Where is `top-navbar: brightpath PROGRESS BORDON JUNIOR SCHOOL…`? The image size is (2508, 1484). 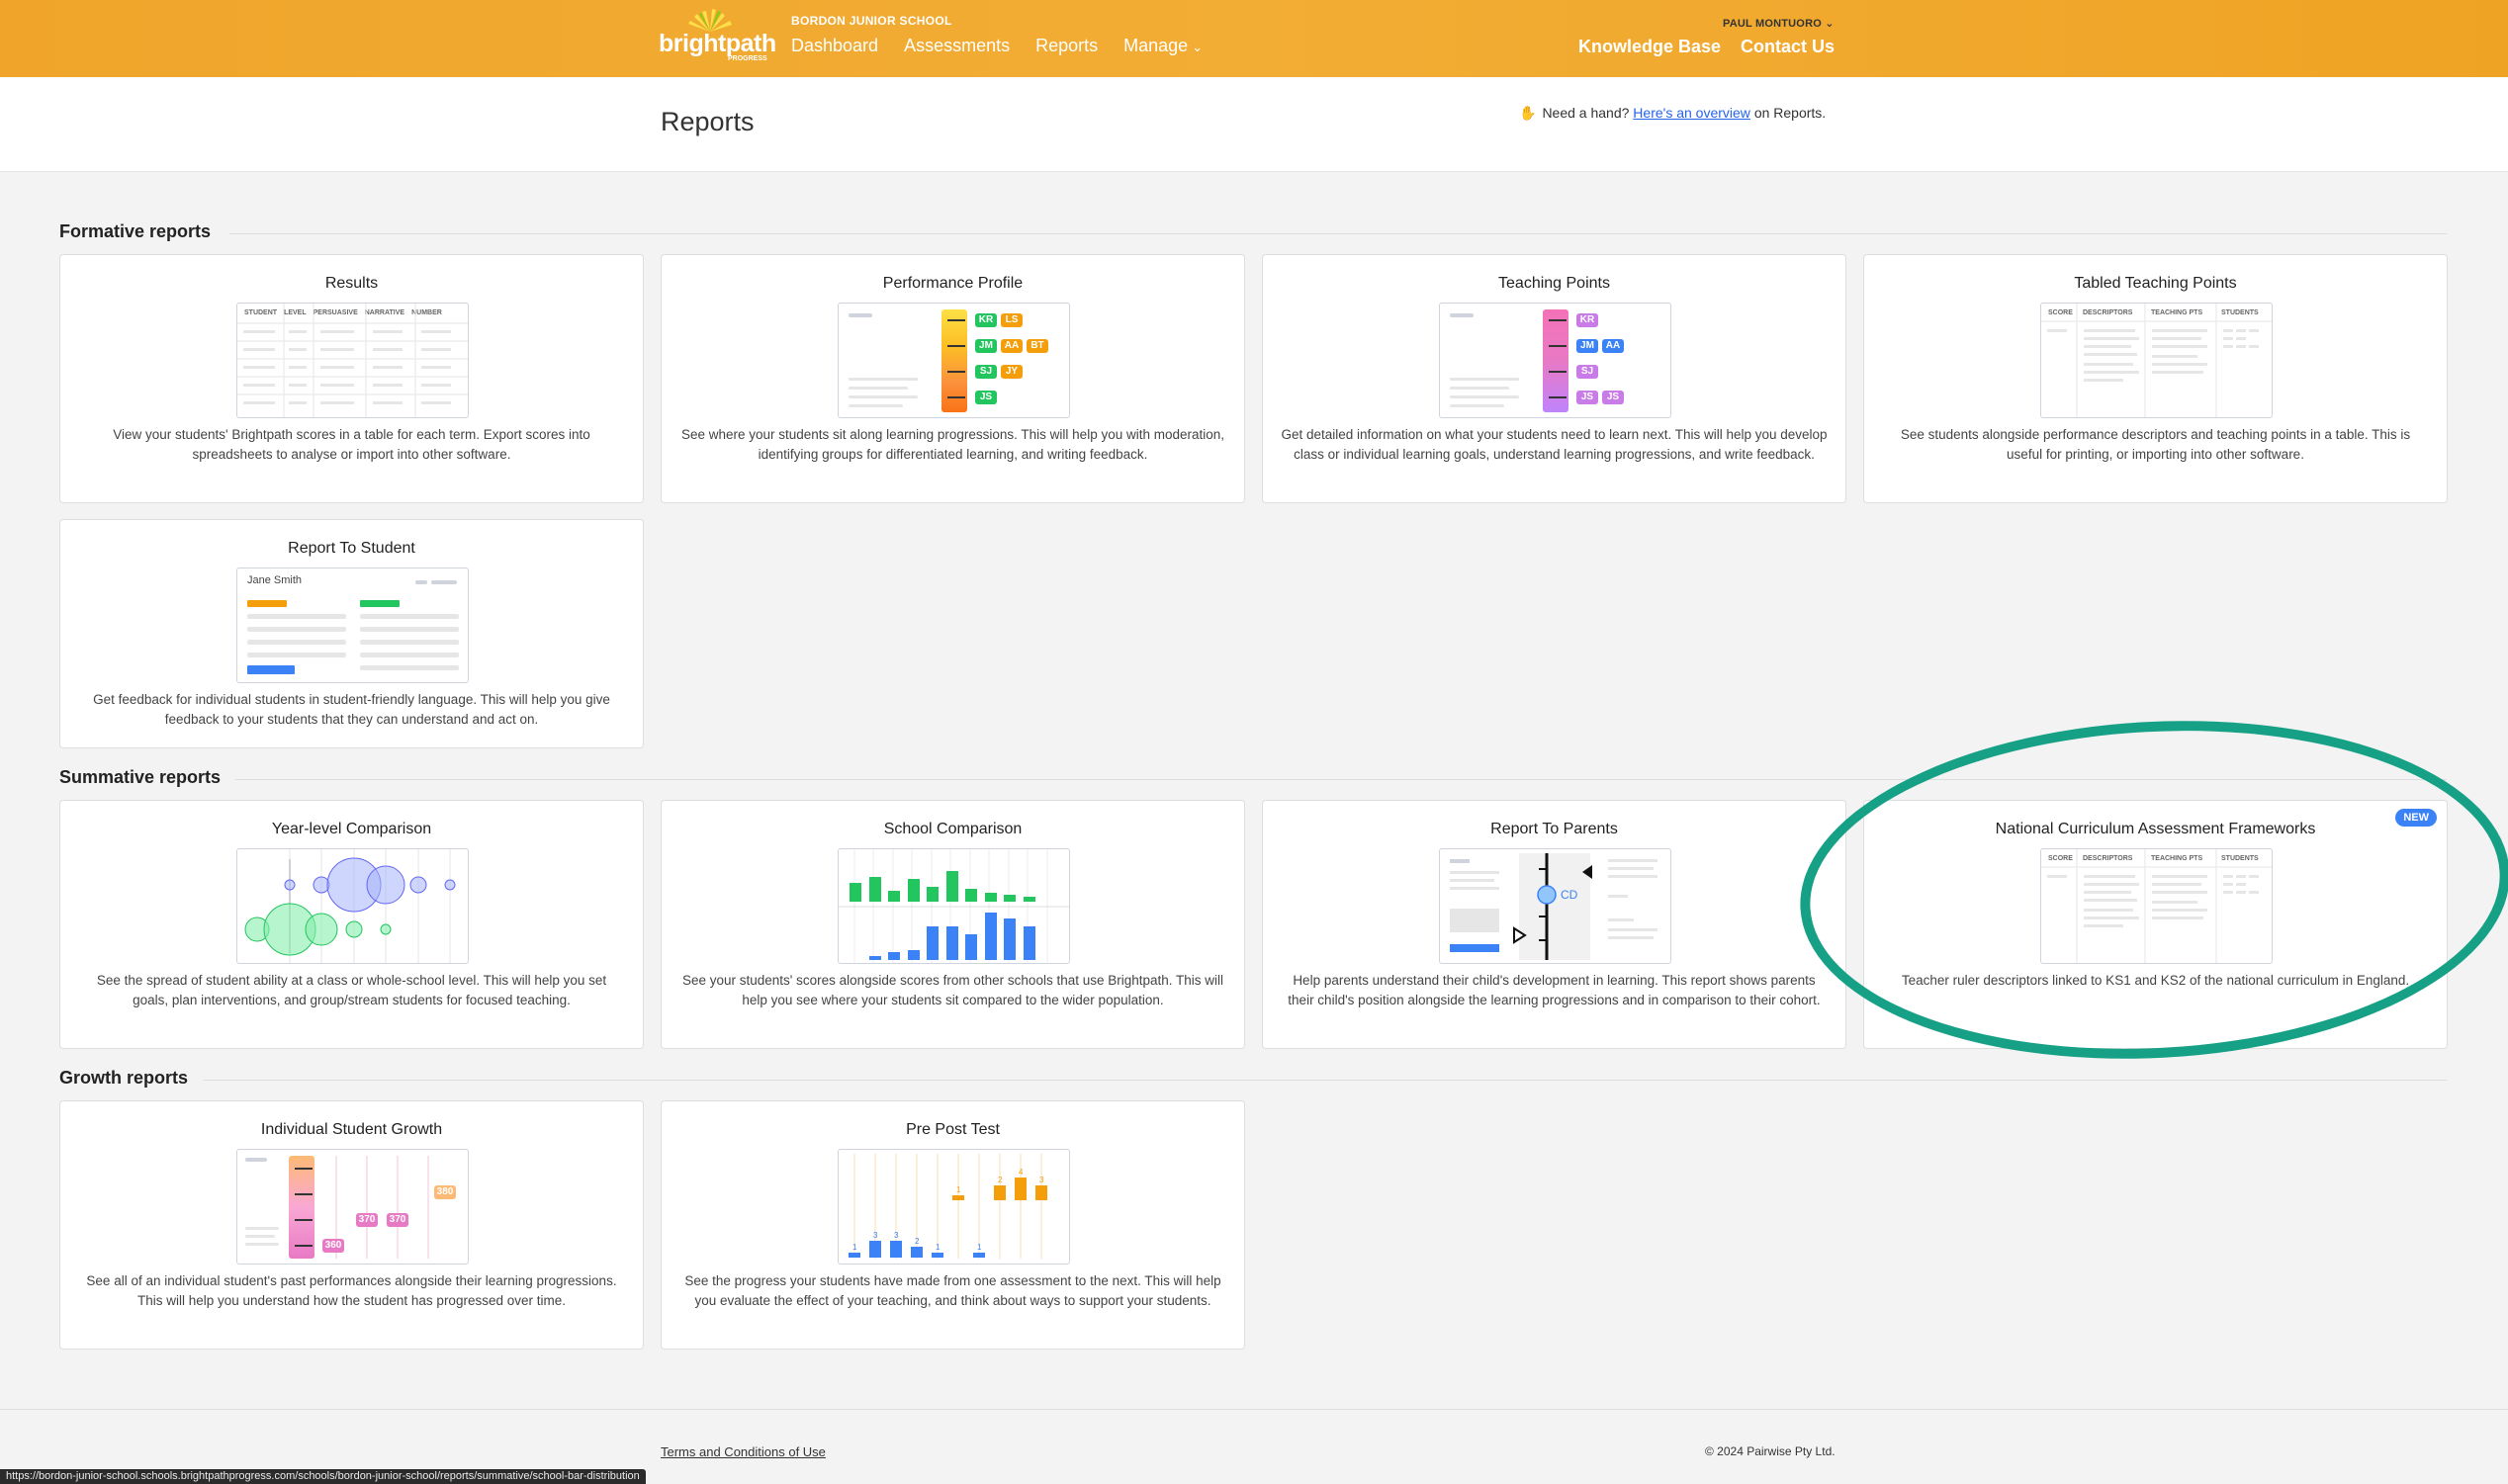
top-navbar: brightpath PROGRESS BORDON JUNIOR SCHOOL… is located at coordinates (1254, 38).